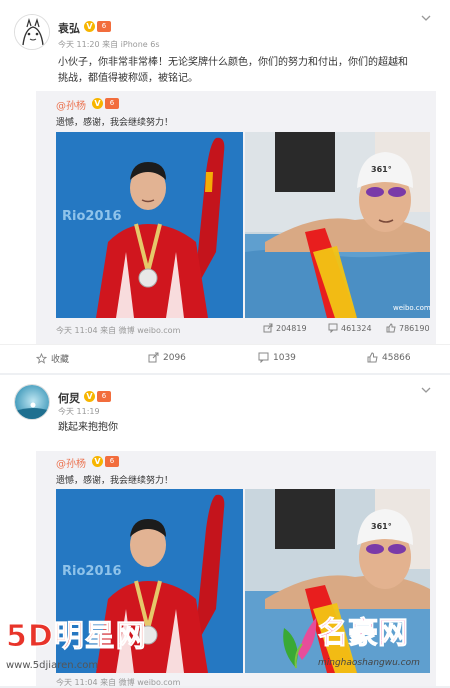 This screenshot has height=688, width=450. I want to click on favorite-button: 收藏, so click(52, 358).